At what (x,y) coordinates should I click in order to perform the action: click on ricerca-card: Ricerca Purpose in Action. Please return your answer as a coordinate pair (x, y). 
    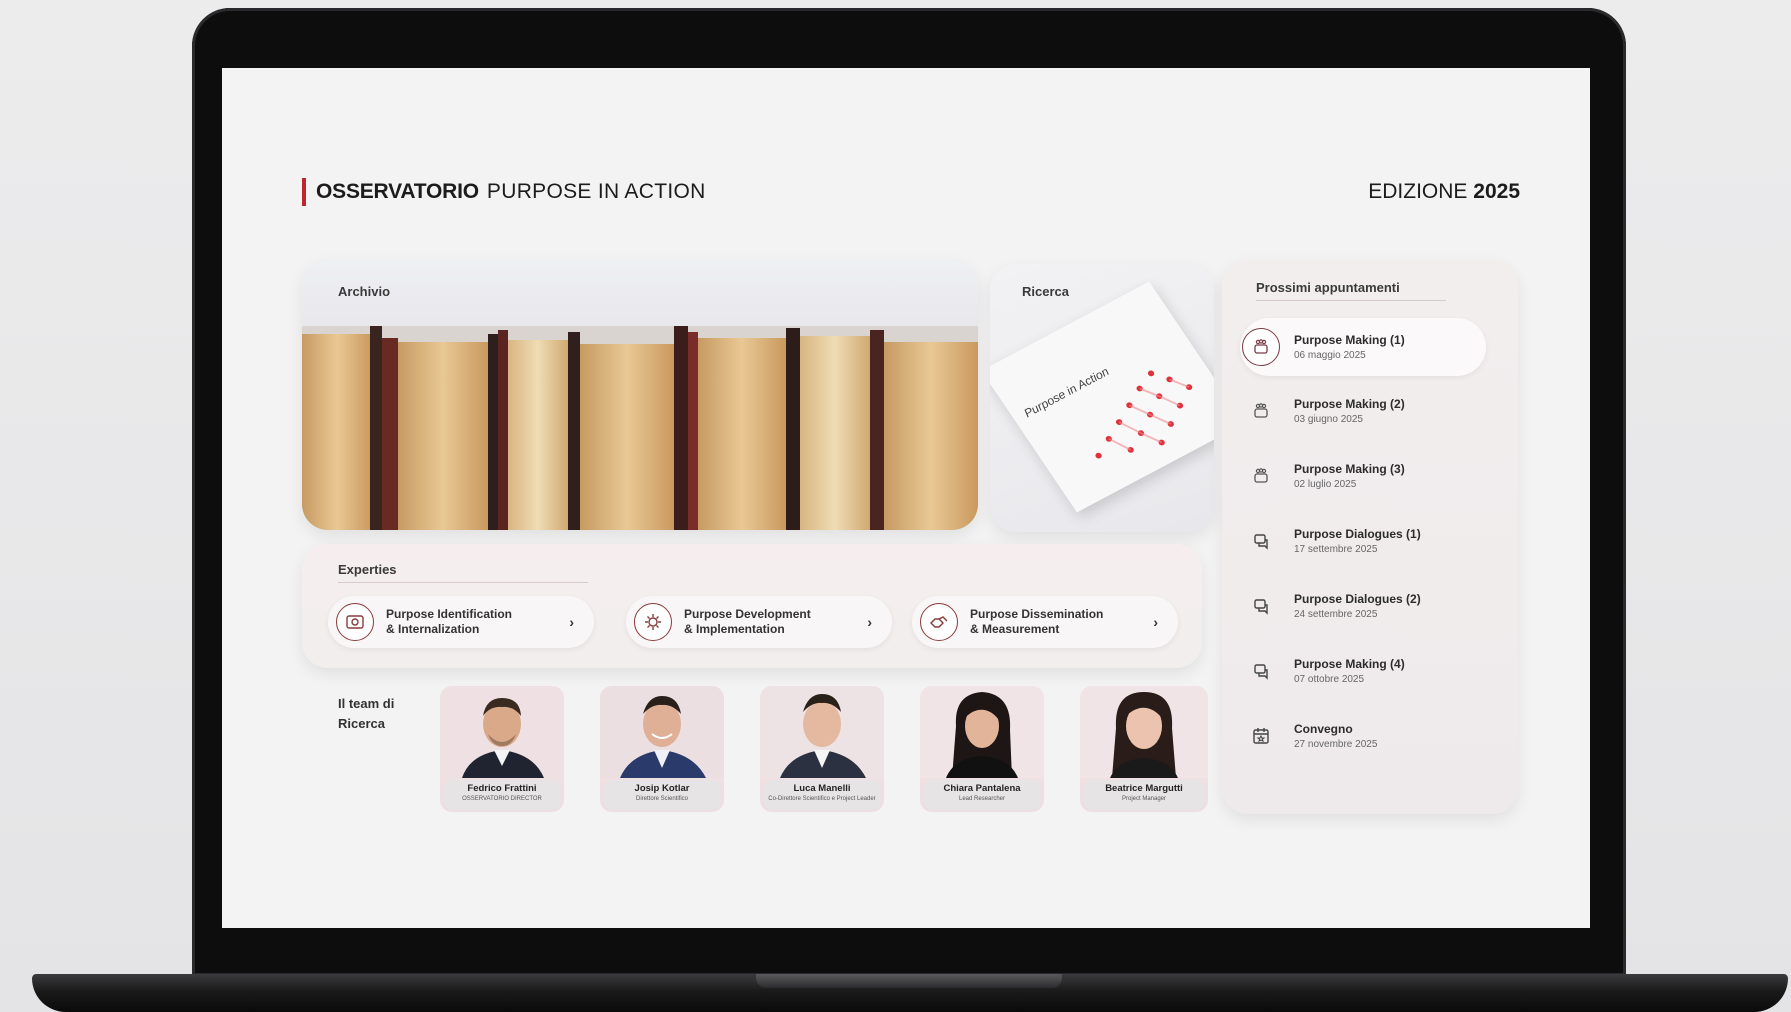
    Looking at the image, I should click on (1102, 398).